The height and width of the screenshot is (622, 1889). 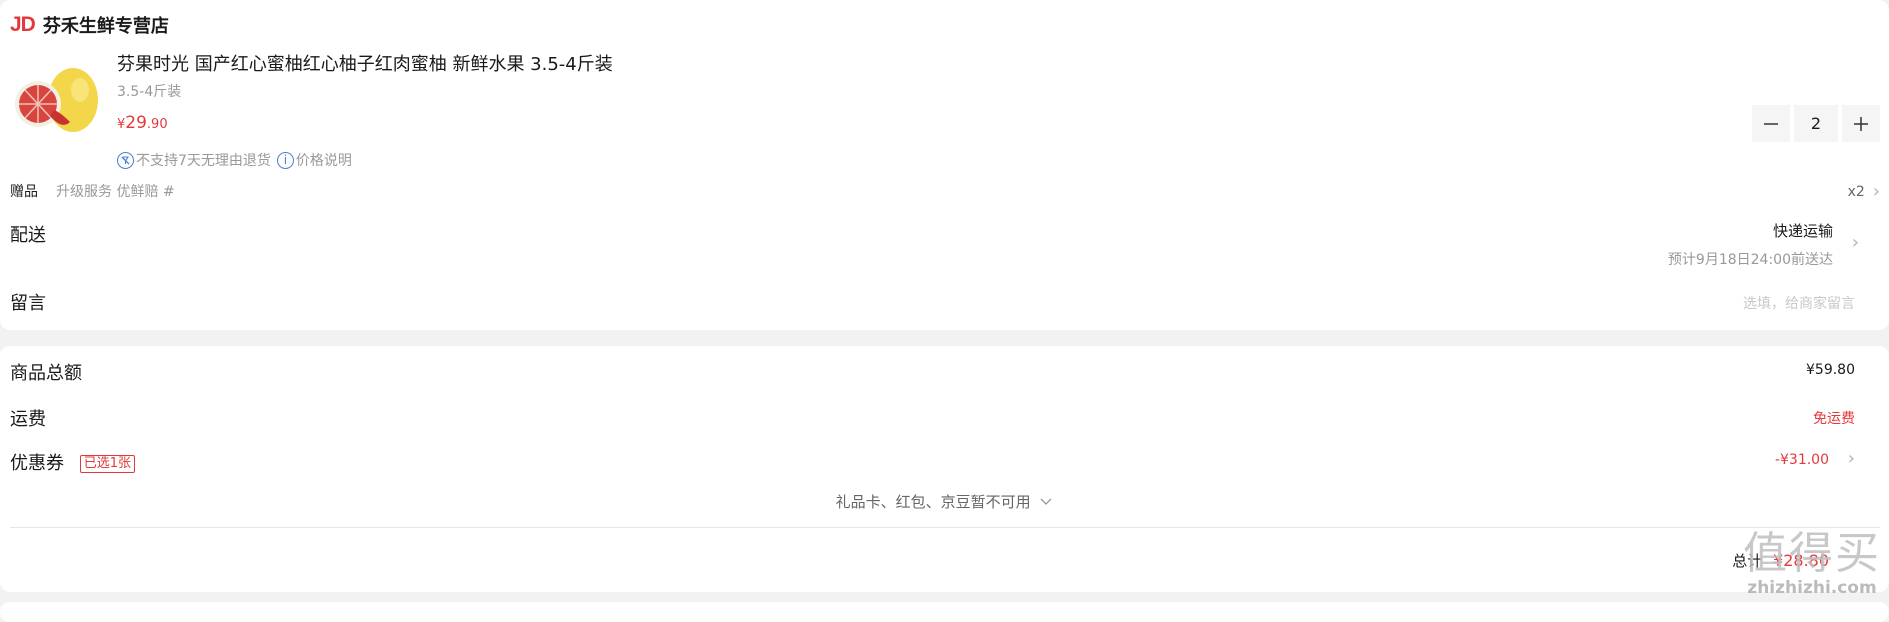 I want to click on coupon-badge: 已选1张, so click(x=107, y=464).